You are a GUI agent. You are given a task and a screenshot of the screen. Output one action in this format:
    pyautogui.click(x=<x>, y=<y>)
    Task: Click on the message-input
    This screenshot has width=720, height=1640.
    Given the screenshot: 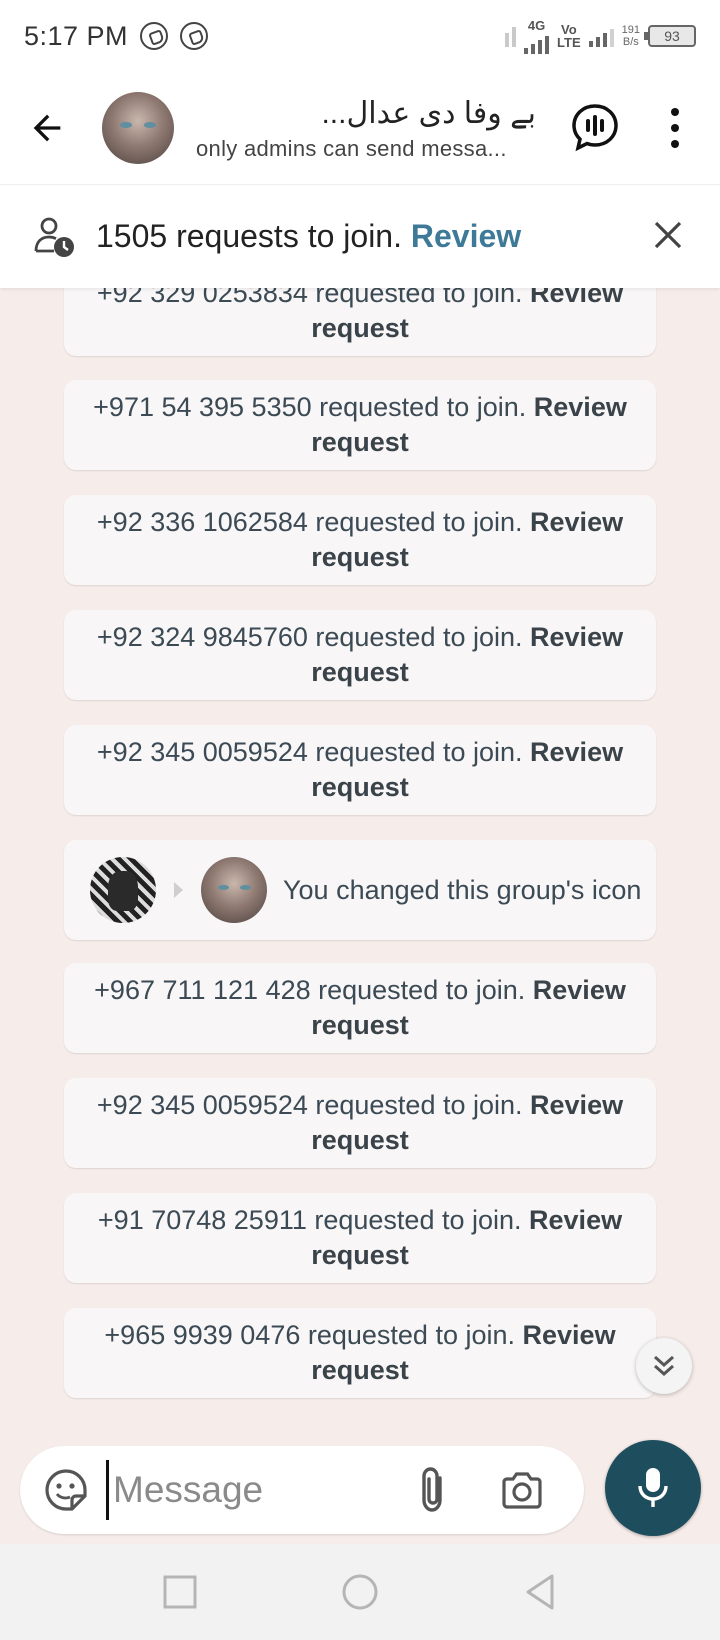 What is the action you would take?
    pyautogui.click(x=236, y=1490)
    